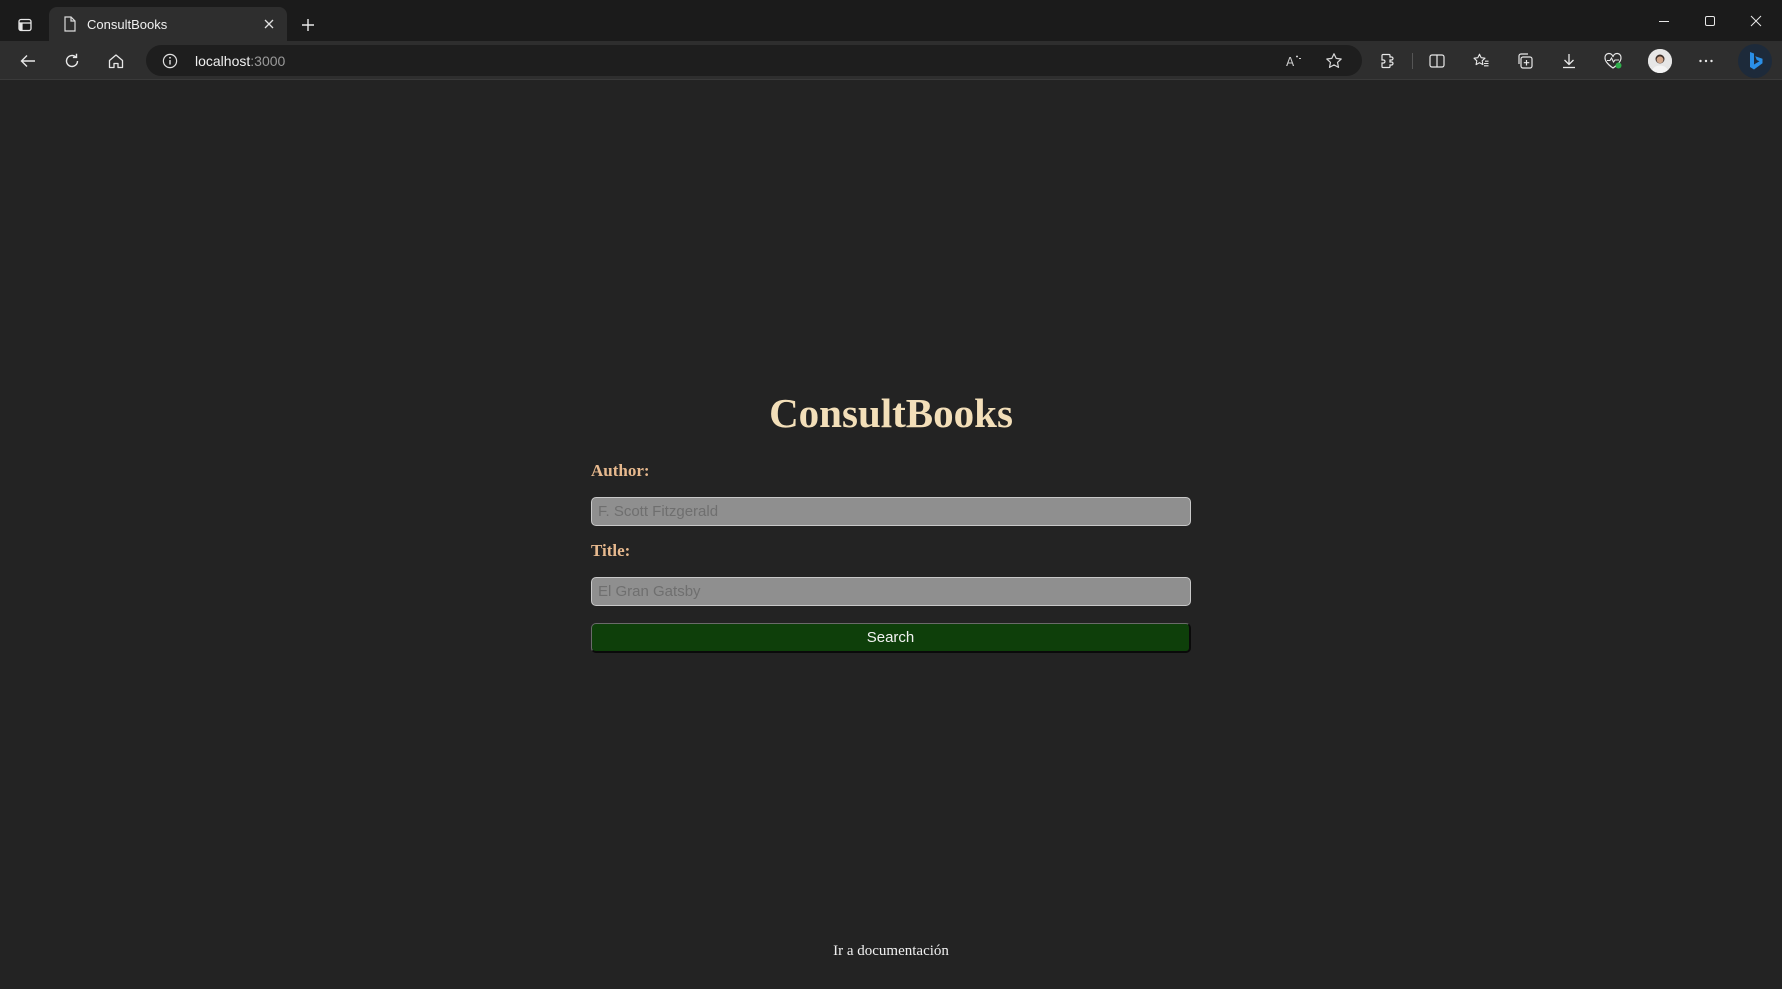 The image size is (1782, 989). I want to click on toolbar-divider, so click(1412, 61).